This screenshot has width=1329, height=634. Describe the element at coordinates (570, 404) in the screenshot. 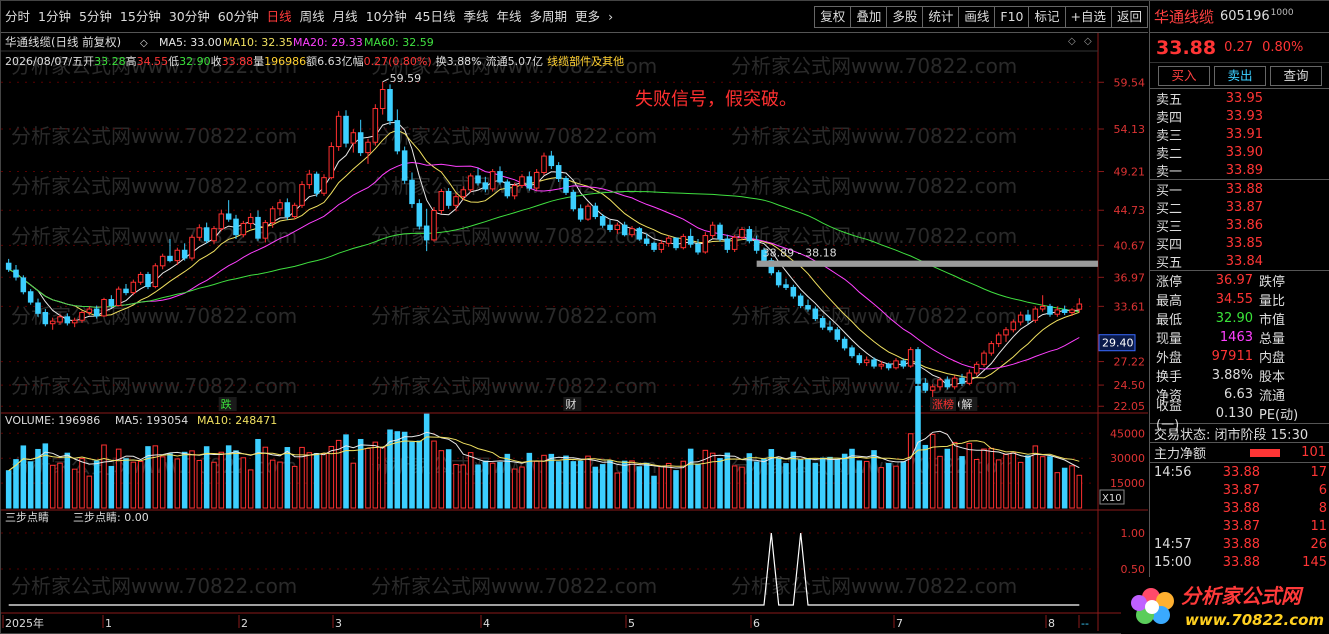

I see `event-label-1: 财` at that location.